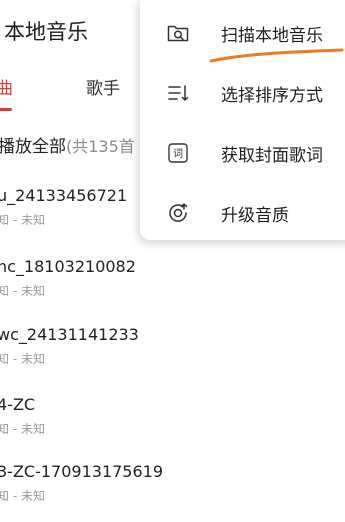 The image size is (345, 522). I want to click on lyrics-icon: 词, so click(178, 153).